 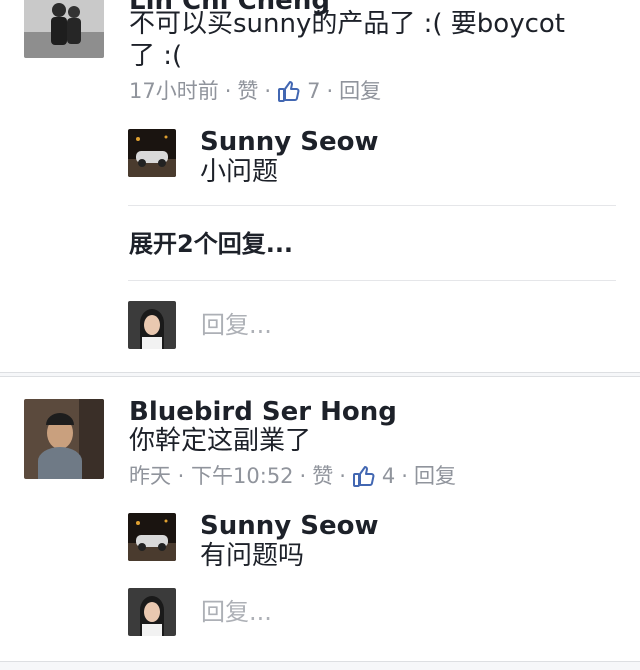 I want to click on comment-text-line: 了 :(, so click(x=156, y=56).